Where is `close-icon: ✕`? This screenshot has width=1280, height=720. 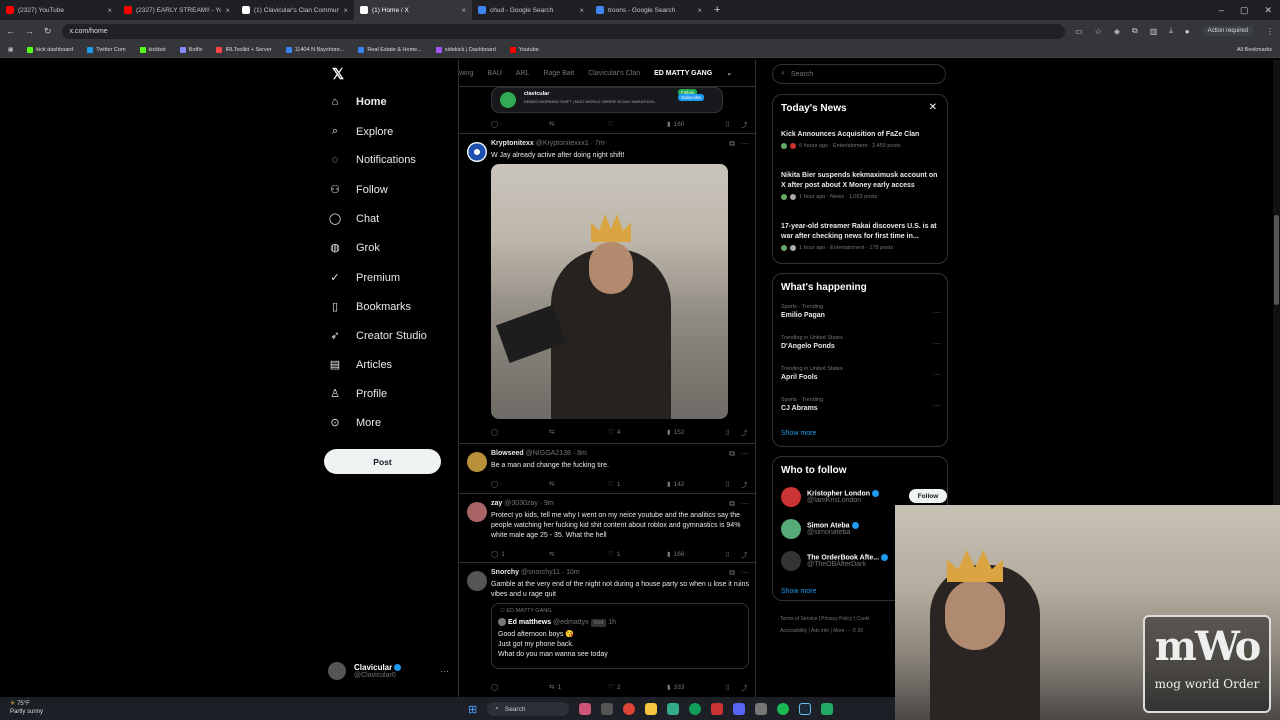 close-icon: ✕ is located at coordinates (933, 107).